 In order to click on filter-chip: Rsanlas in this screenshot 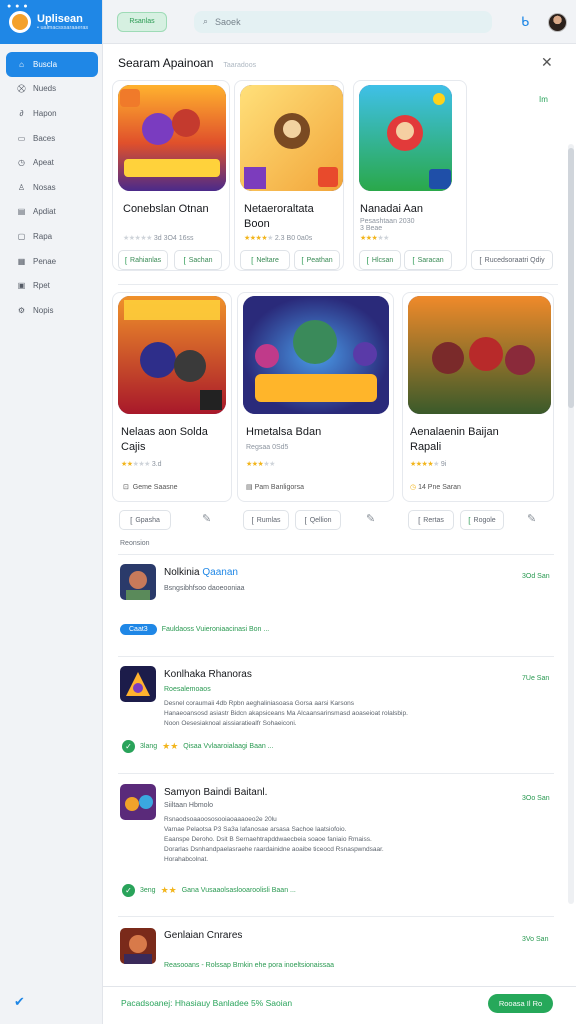, I will do `click(142, 21)`.